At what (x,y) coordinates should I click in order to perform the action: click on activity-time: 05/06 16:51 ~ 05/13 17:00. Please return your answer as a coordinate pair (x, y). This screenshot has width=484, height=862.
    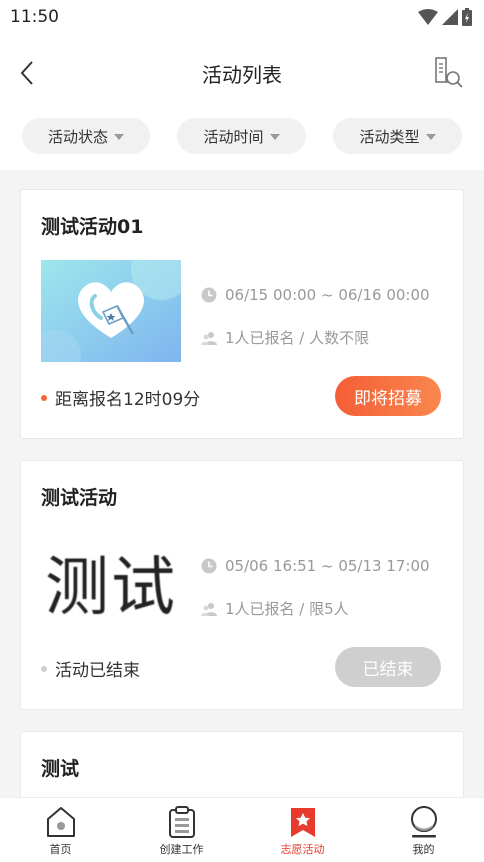
    Looking at the image, I should click on (327, 566).